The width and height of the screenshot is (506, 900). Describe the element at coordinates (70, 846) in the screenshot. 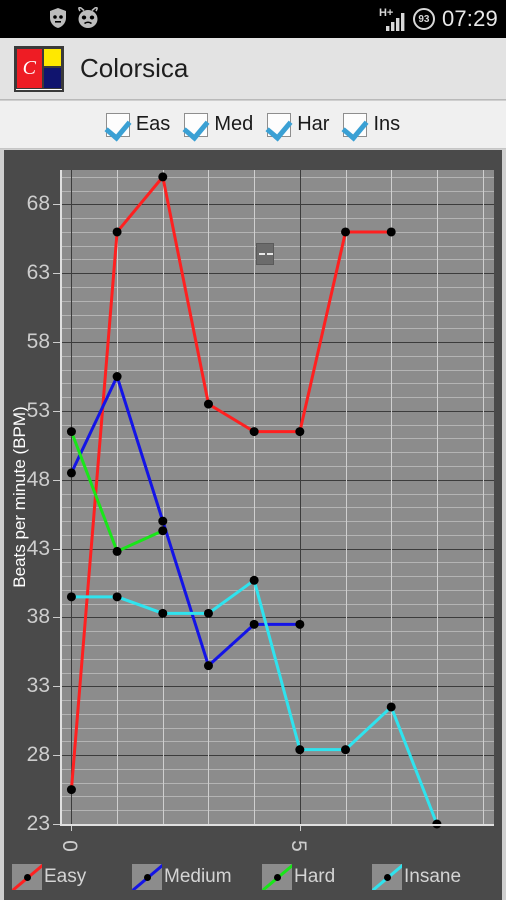

I see `x-axis-tick-label: 0` at that location.